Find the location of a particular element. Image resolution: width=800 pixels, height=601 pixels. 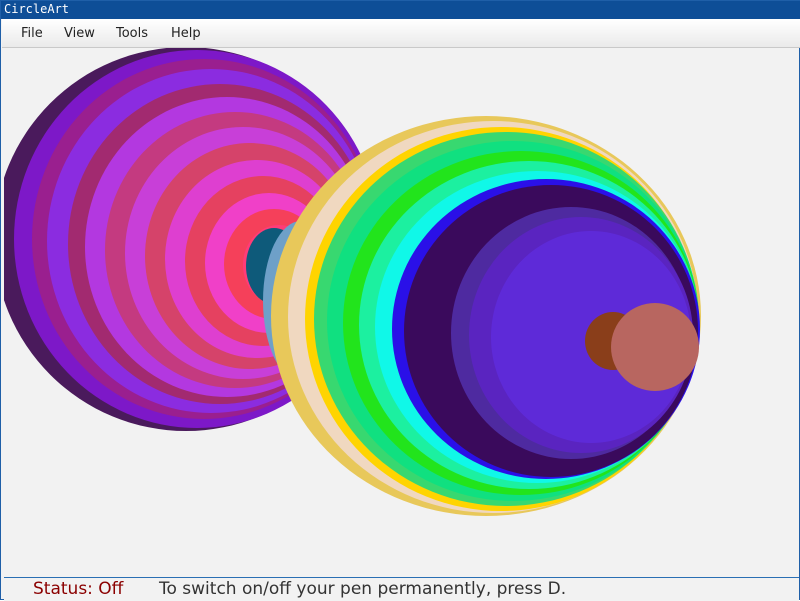

title-bar: CircleArt is located at coordinates (400, 10).